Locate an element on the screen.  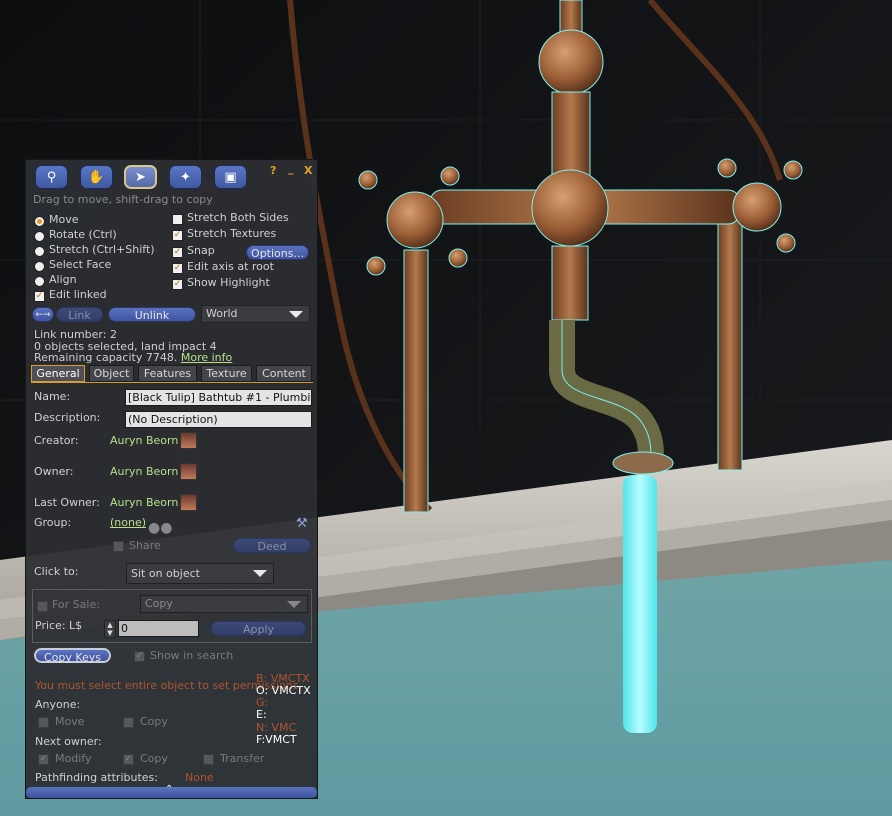
next-owner-label: Next owner: is located at coordinates (68, 741).